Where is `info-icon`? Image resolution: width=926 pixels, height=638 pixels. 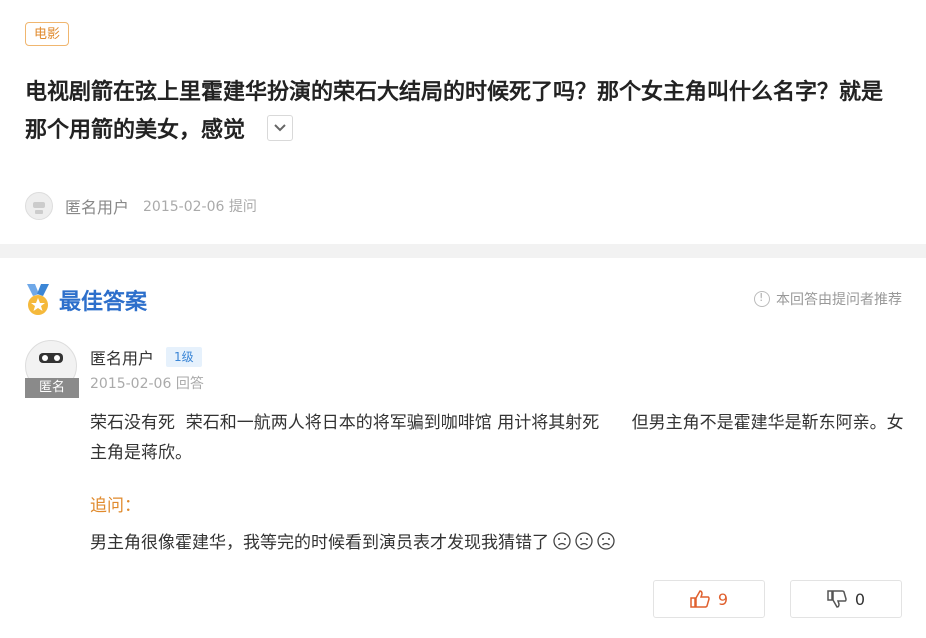 info-icon is located at coordinates (762, 299).